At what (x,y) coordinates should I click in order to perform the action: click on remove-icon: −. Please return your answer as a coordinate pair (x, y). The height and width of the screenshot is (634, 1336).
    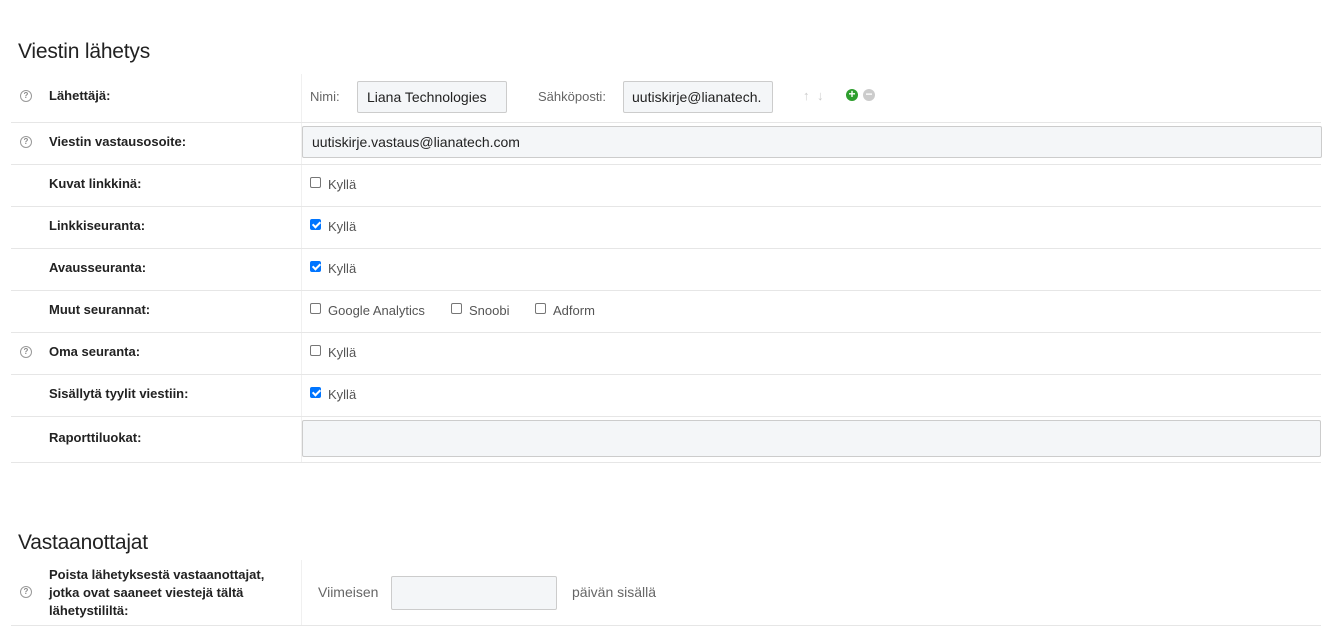
    Looking at the image, I should click on (869, 94).